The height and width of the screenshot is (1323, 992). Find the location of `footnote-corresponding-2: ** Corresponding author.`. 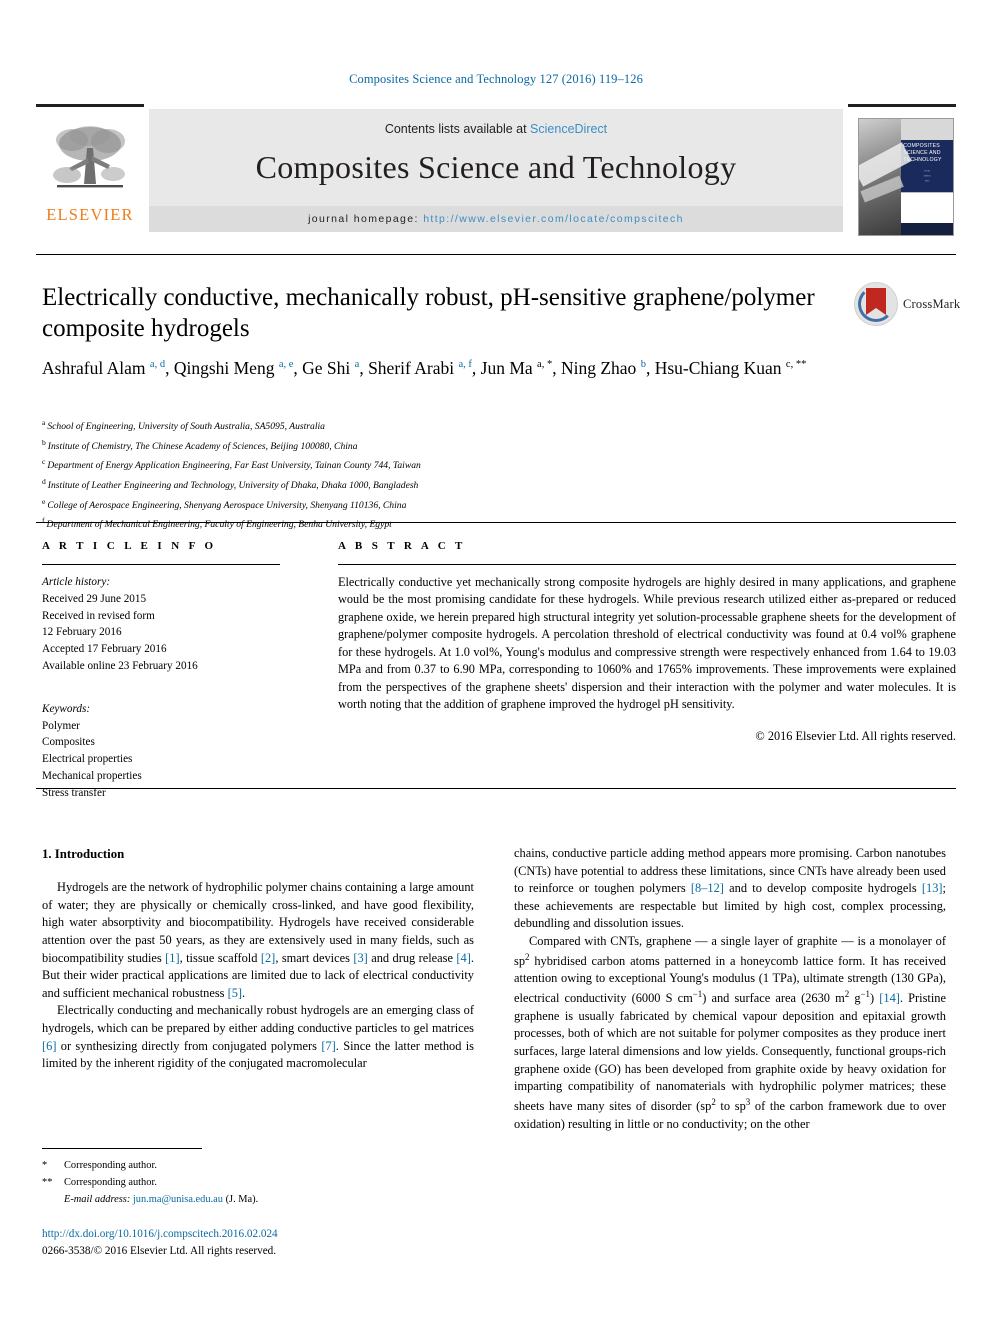

footnote-corresponding-2: ** Corresponding author. is located at coordinates (262, 1183).